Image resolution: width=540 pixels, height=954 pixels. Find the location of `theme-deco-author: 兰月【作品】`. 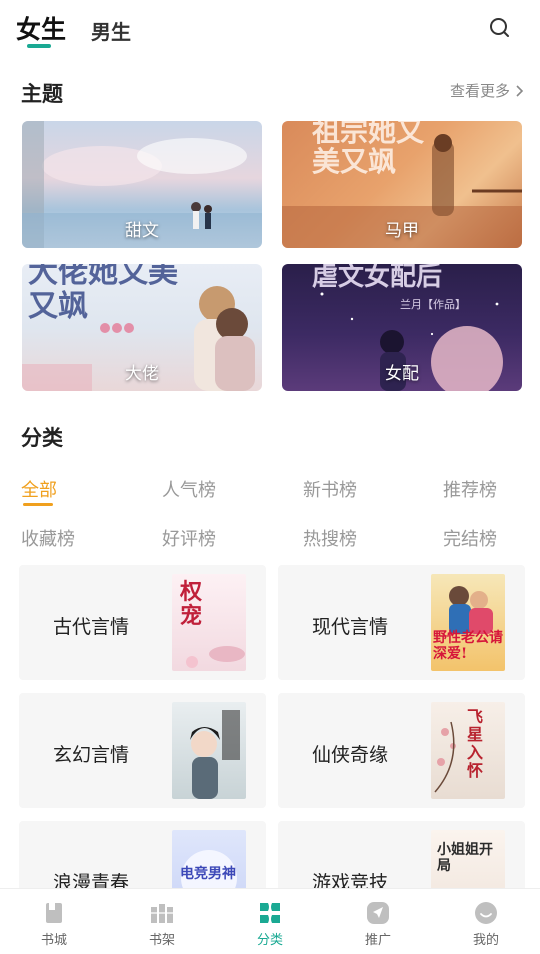

theme-deco-author: 兰月【作品】 is located at coordinates (433, 304).